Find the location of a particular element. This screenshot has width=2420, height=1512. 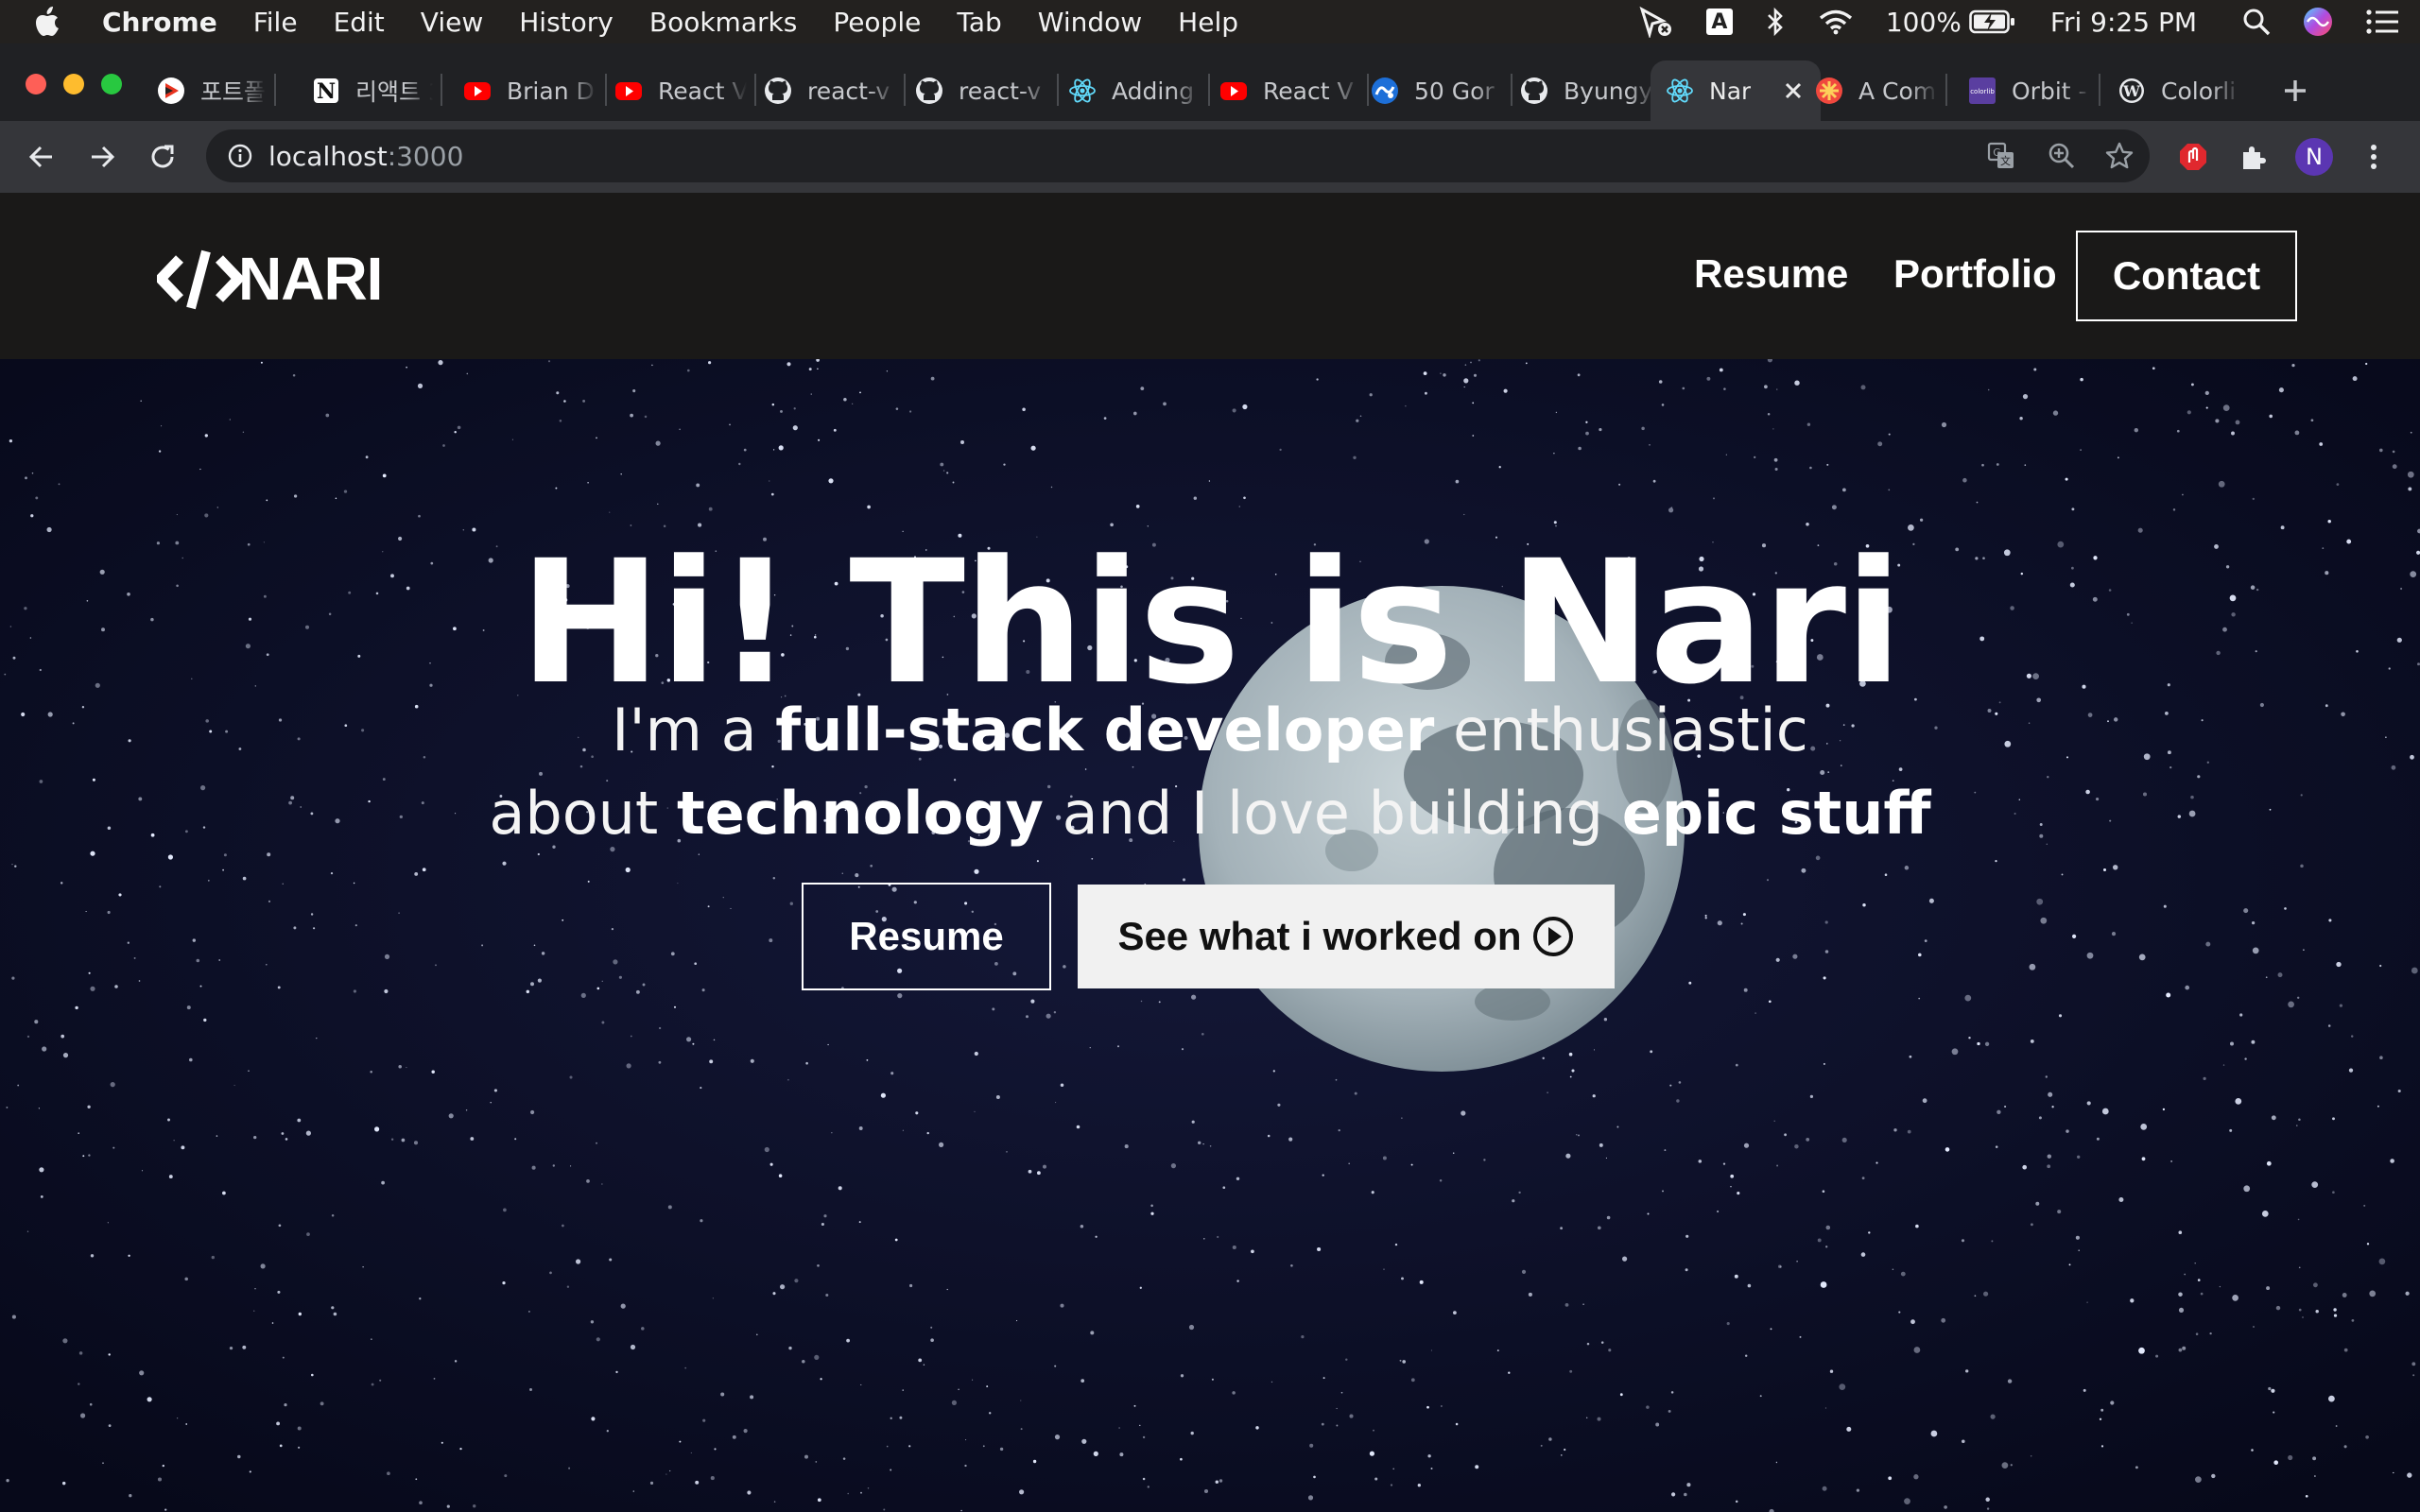

tab: Adding is located at coordinates (1134, 90).